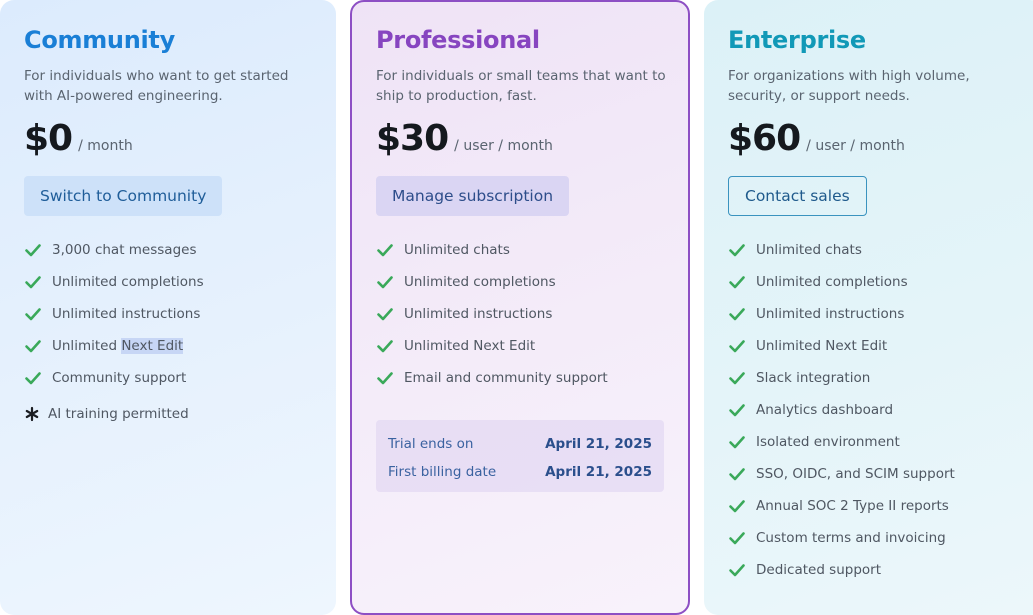  I want to click on feature-item: Dedicated support, so click(874, 570).